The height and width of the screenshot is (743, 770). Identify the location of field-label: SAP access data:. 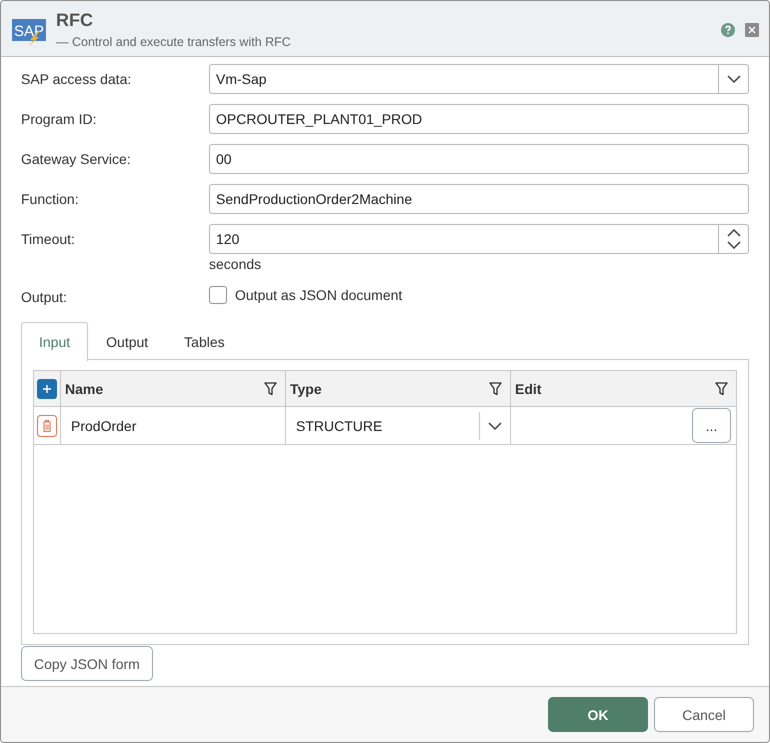
(76, 79).